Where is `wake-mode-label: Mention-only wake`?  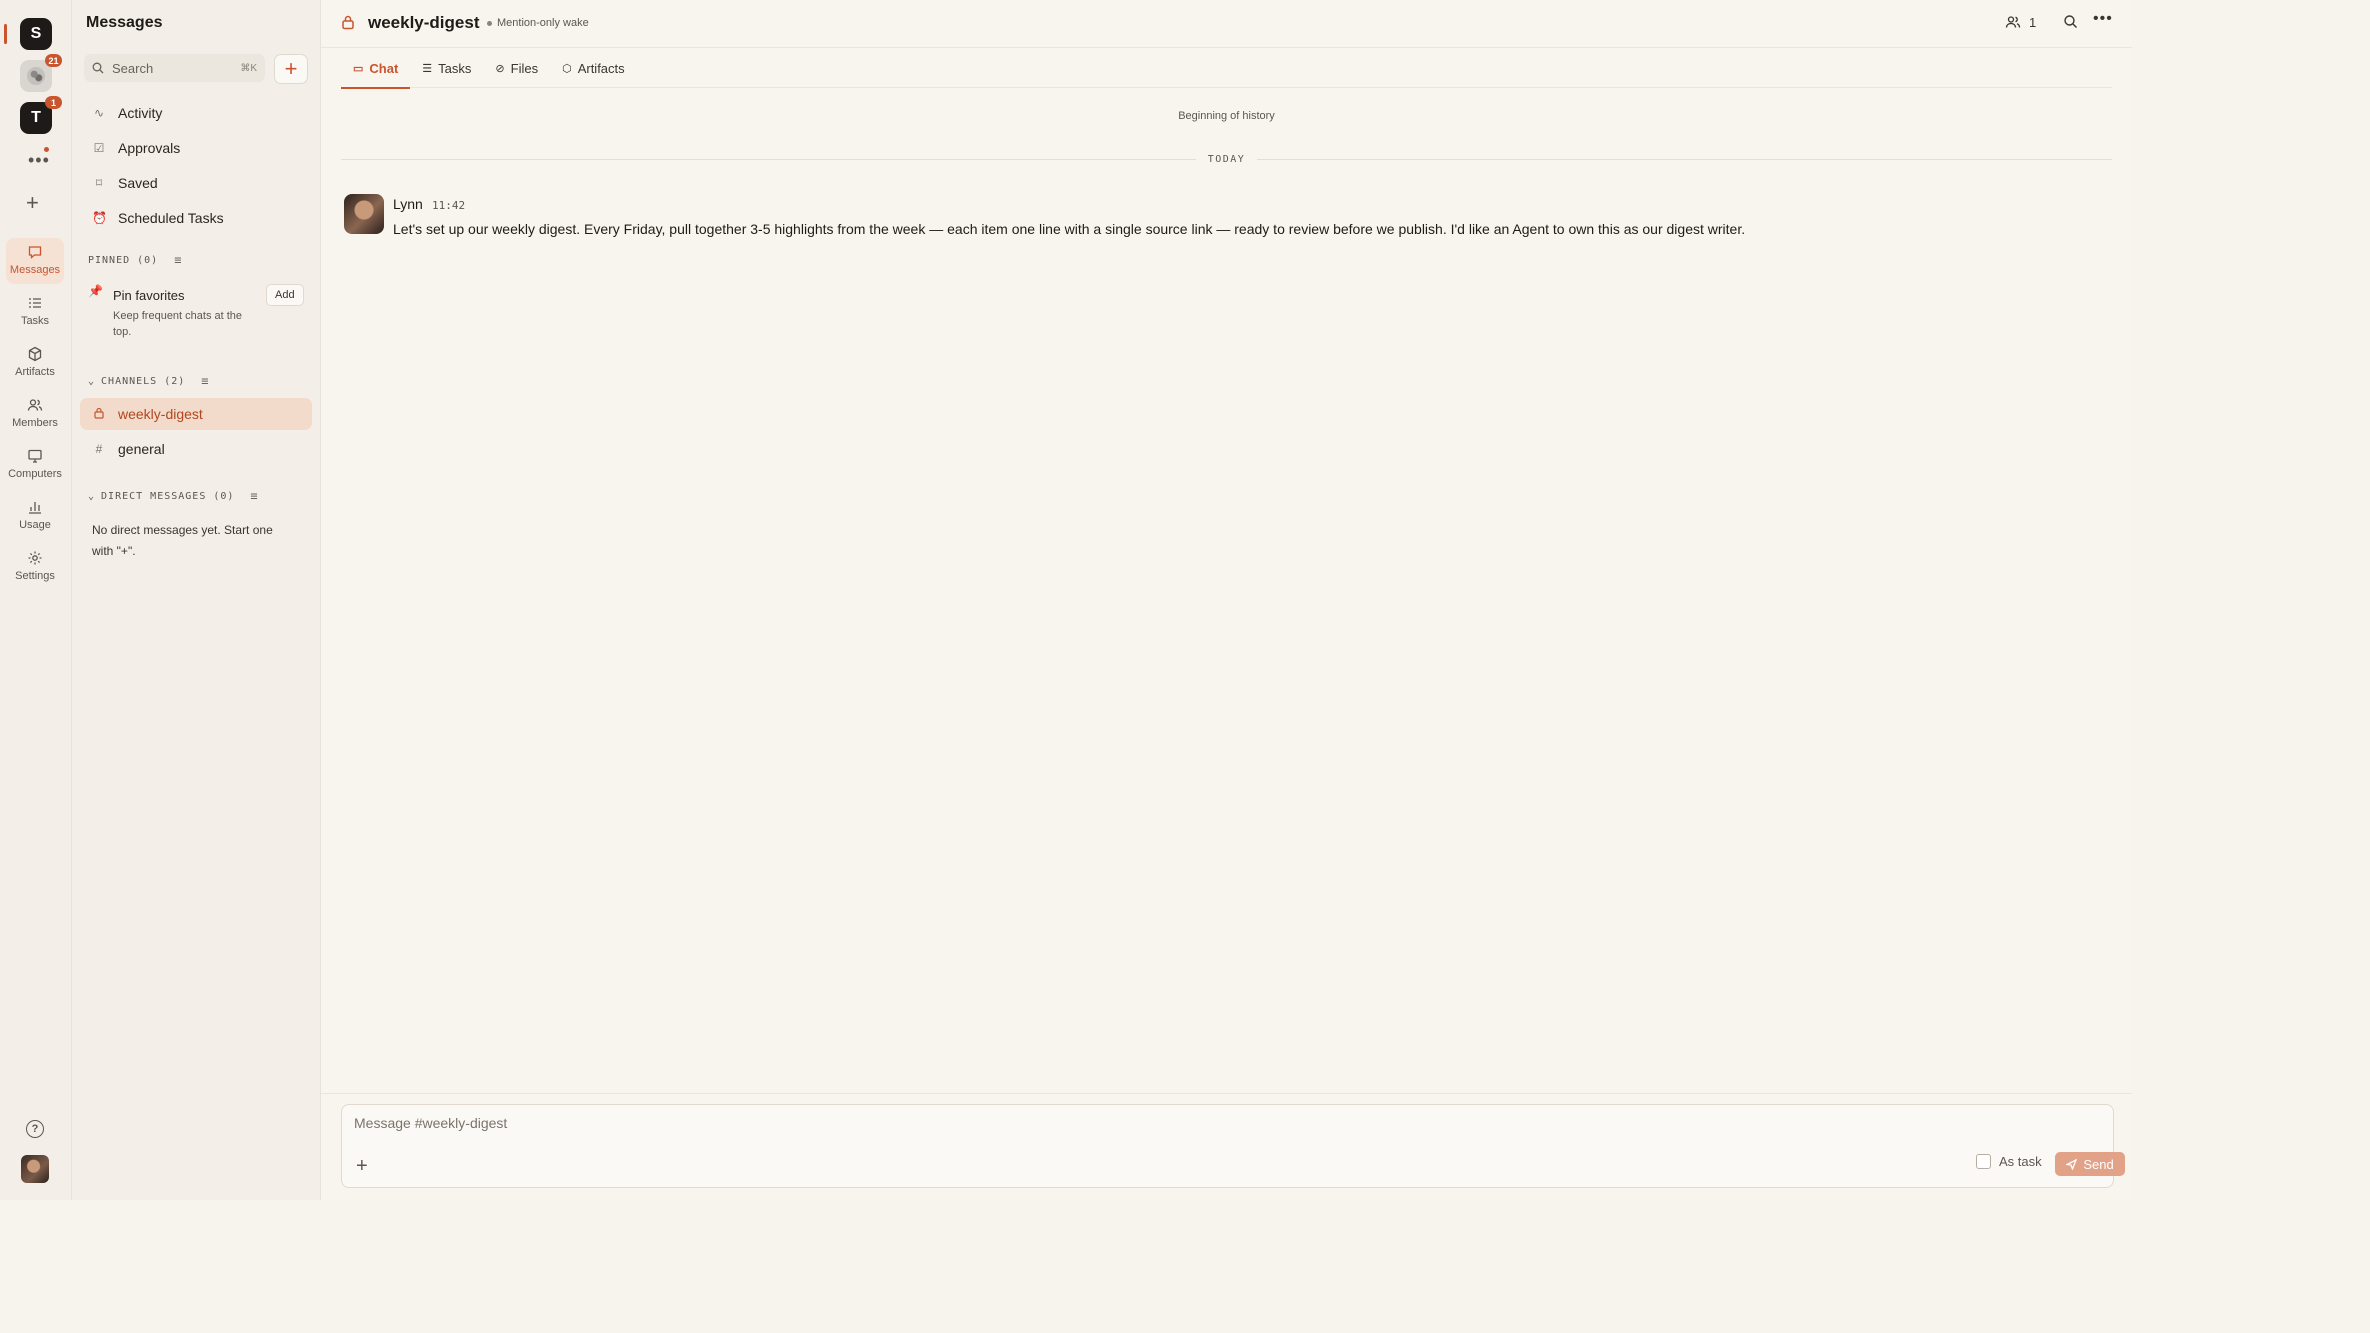
wake-mode-label: Mention-only wake is located at coordinates (543, 23).